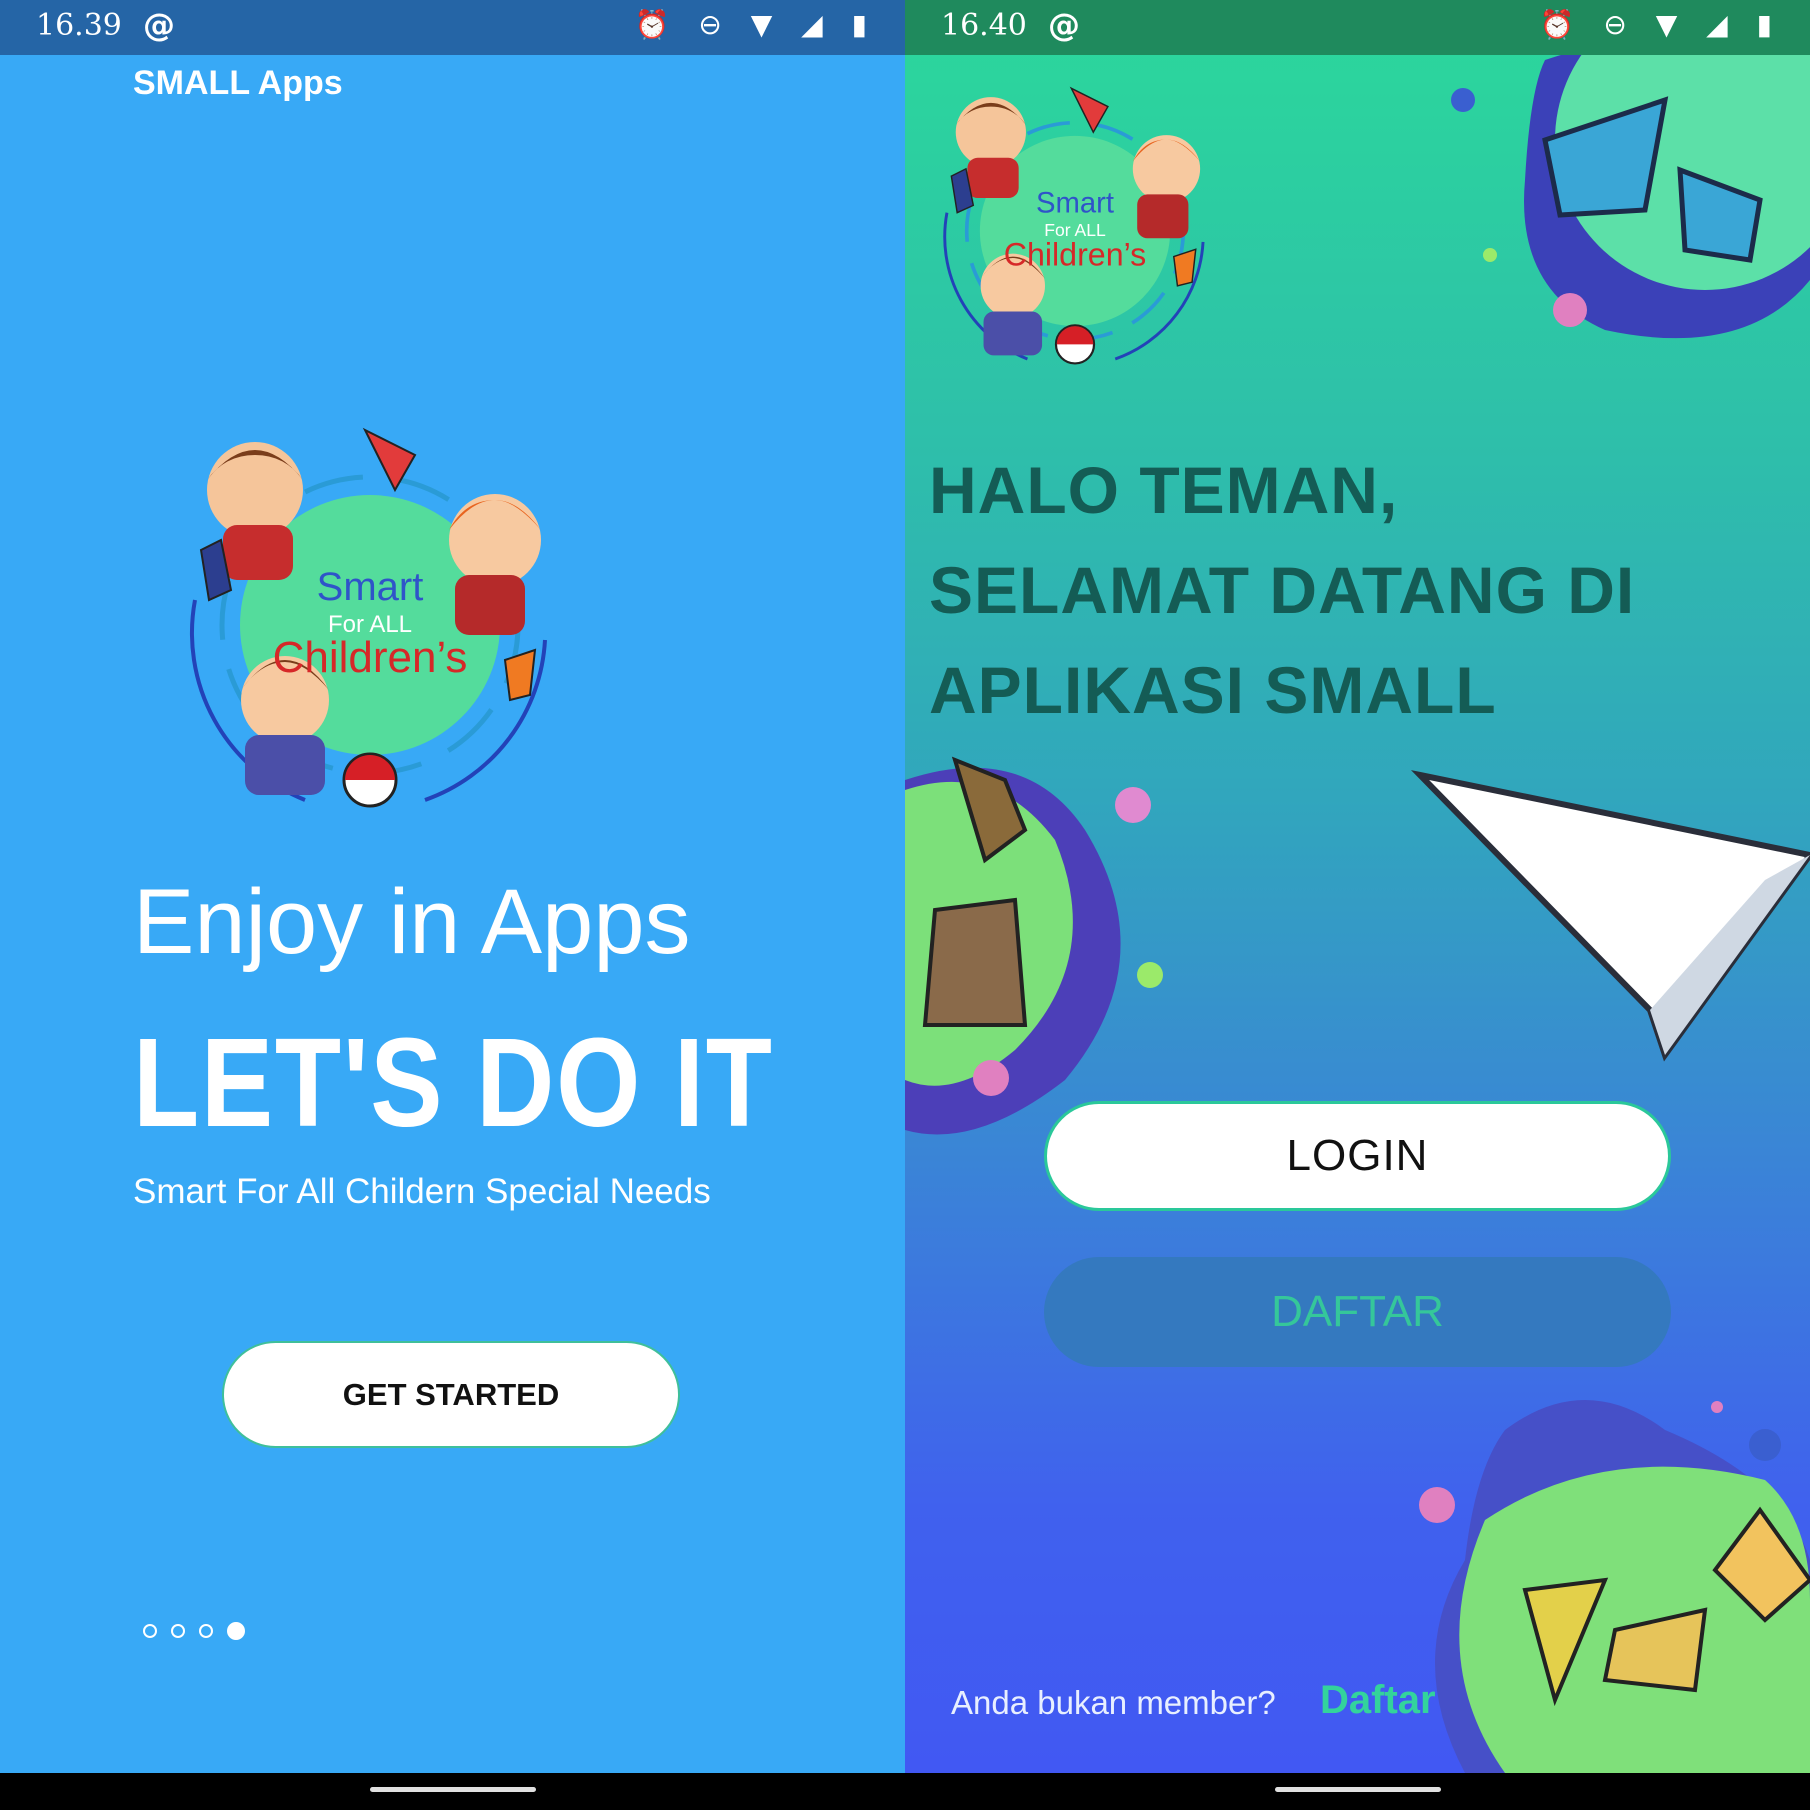 This screenshot has height=1810, width=1810. I want to click on headline-lets-do-it: LET'S DO IT, so click(453, 1082).